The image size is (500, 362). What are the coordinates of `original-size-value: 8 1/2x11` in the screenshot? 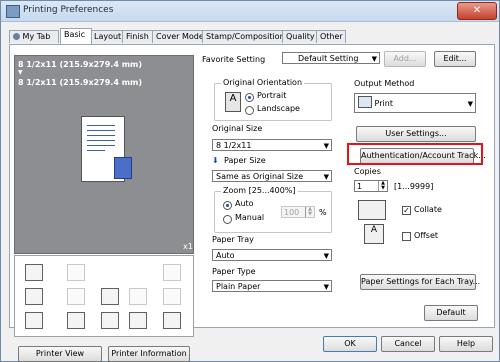 It's located at (234, 145).